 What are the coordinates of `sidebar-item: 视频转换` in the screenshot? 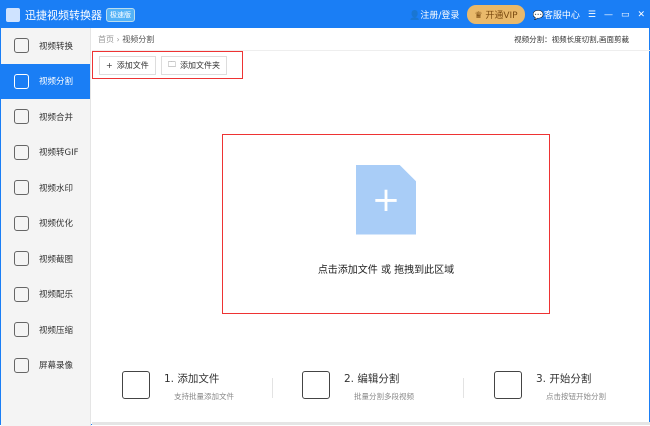 It's located at (45, 46).